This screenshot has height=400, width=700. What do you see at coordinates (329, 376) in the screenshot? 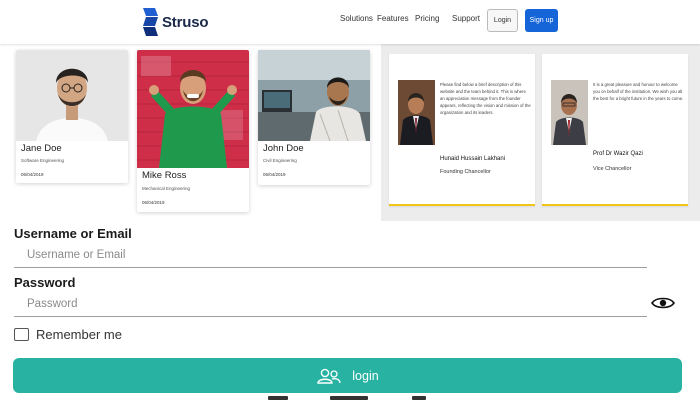
I see `users-icon` at bounding box center [329, 376].